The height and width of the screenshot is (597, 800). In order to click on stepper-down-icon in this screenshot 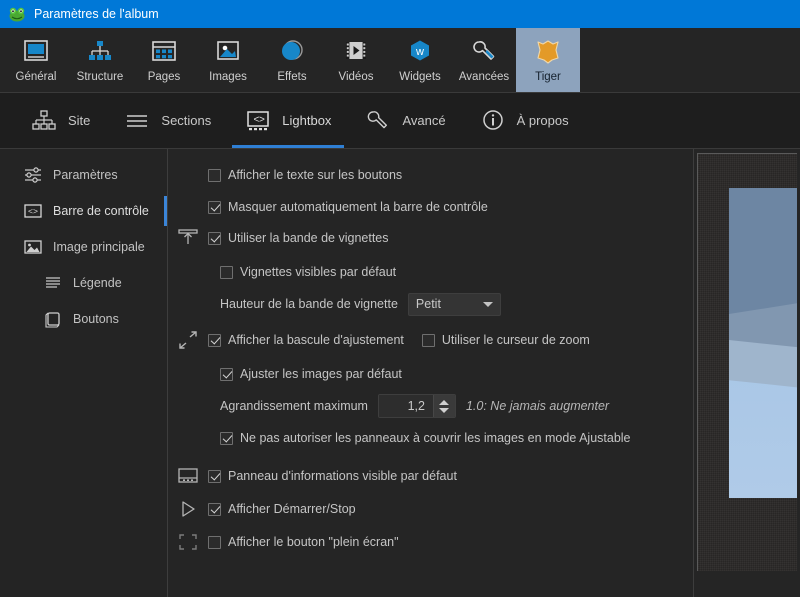, I will do `click(444, 410)`.